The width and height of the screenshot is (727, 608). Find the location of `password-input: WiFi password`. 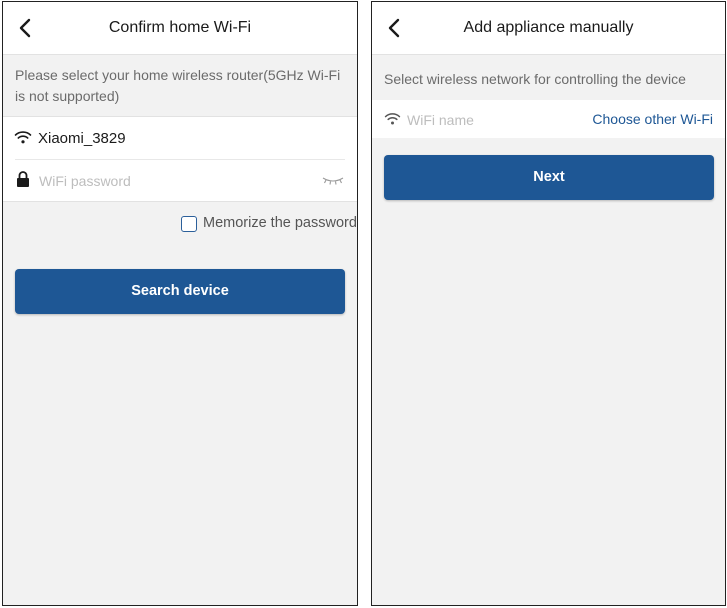

password-input: WiFi password is located at coordinates (85, 181).